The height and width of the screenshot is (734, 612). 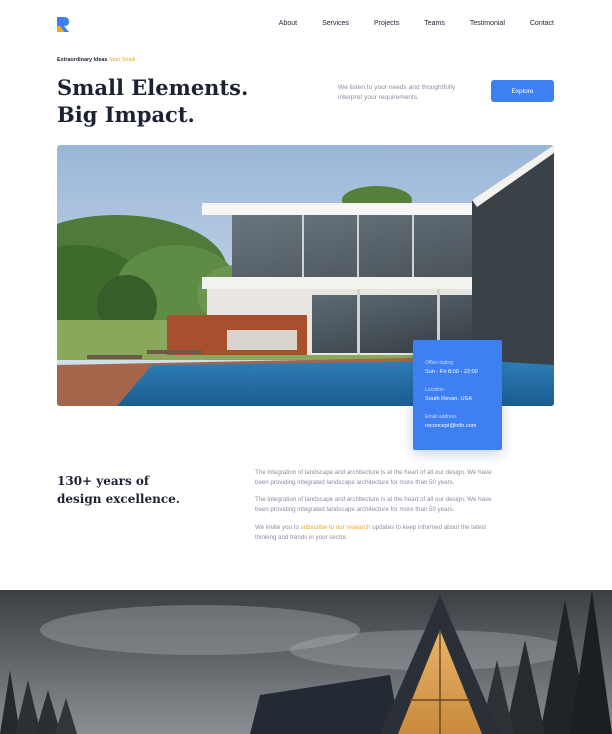 I want to click on email-group: Email address reconcept@info.com, so click(x=450, y=421).